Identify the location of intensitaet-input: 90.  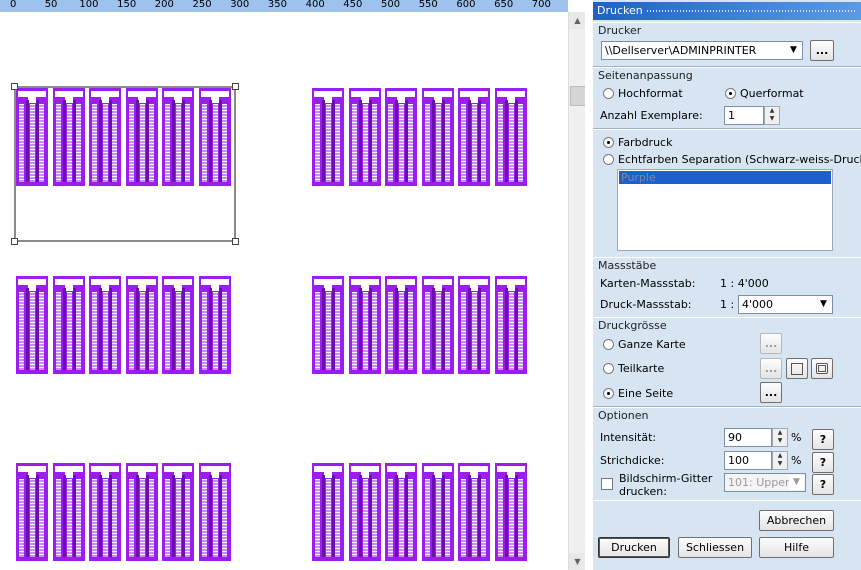
(748, 437).